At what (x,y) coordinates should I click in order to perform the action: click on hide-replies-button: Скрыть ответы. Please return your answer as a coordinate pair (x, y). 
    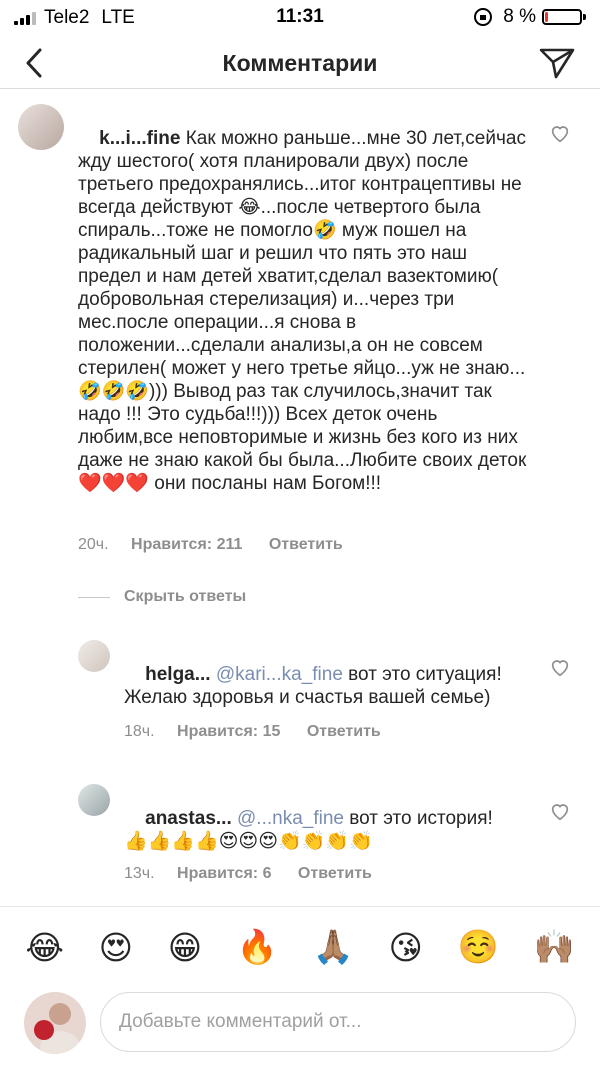
    Looking at the image, I should click on (162, 597).